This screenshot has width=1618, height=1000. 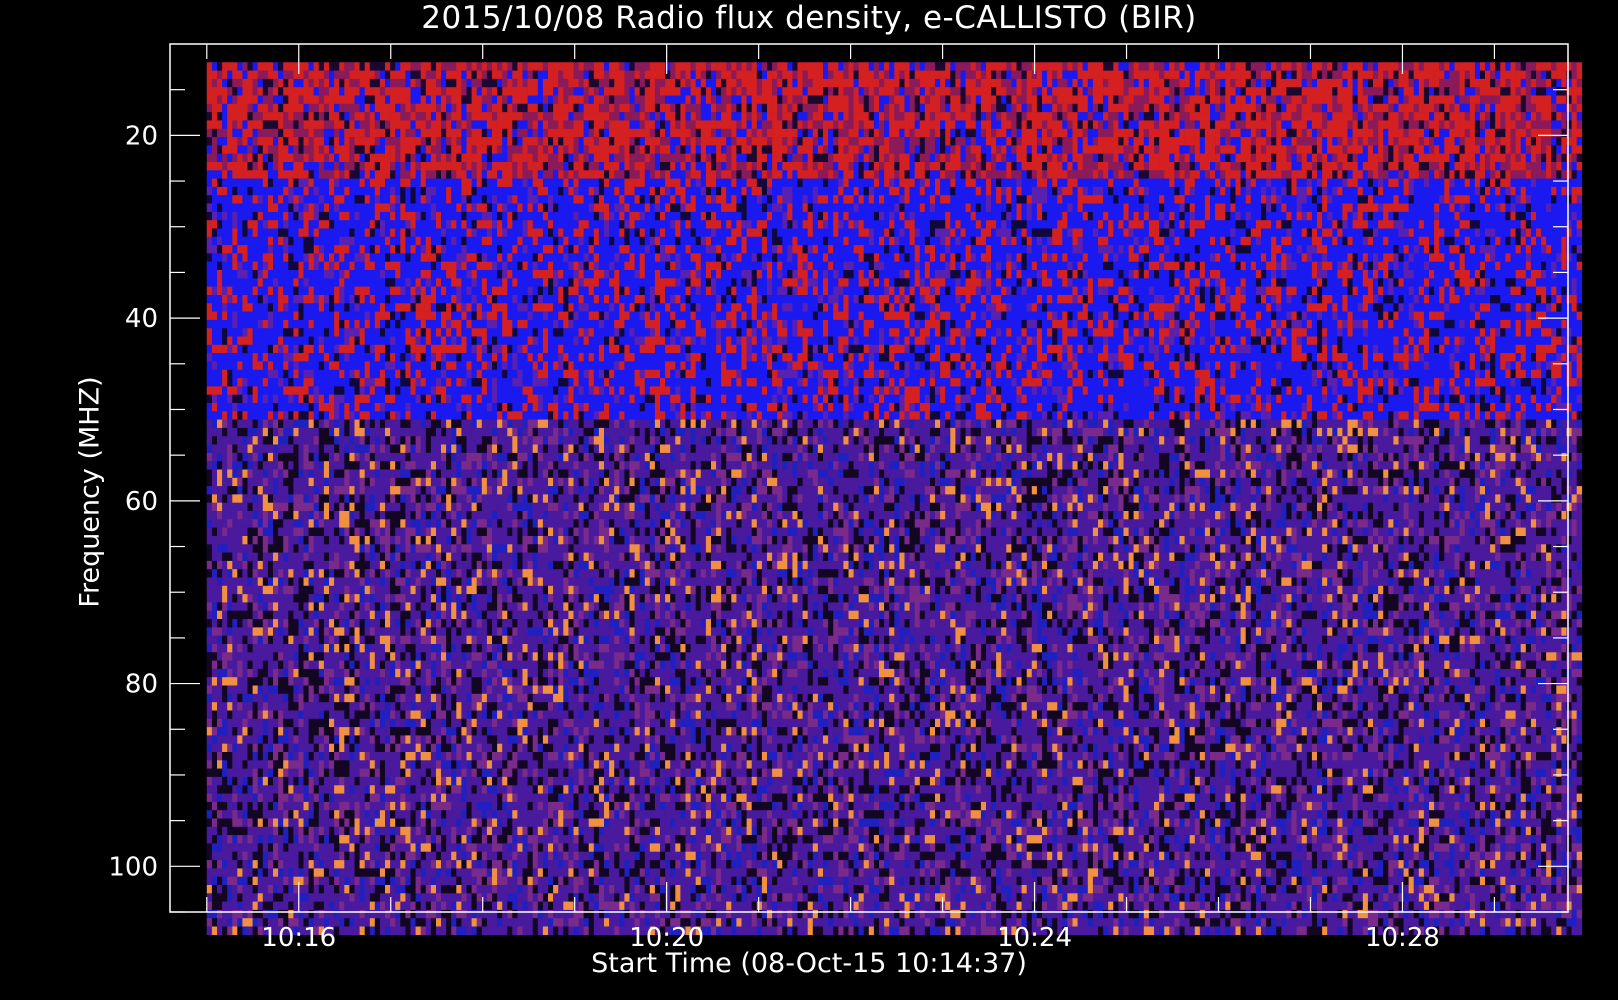 I want to click on y-tick-label: 80, so click(x=141, y=685).